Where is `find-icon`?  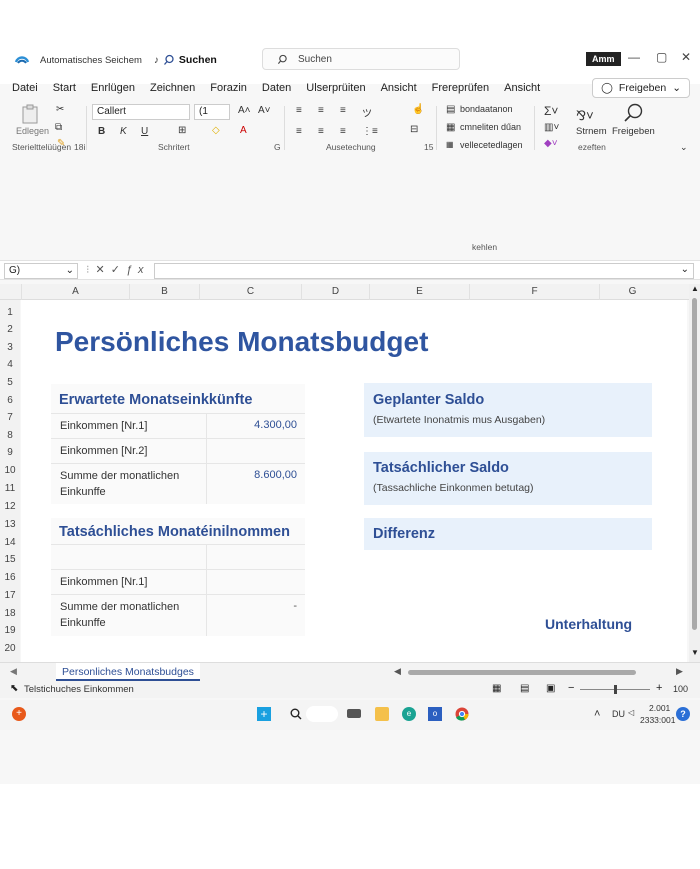 find-icon is located at coordinates (633, 113).